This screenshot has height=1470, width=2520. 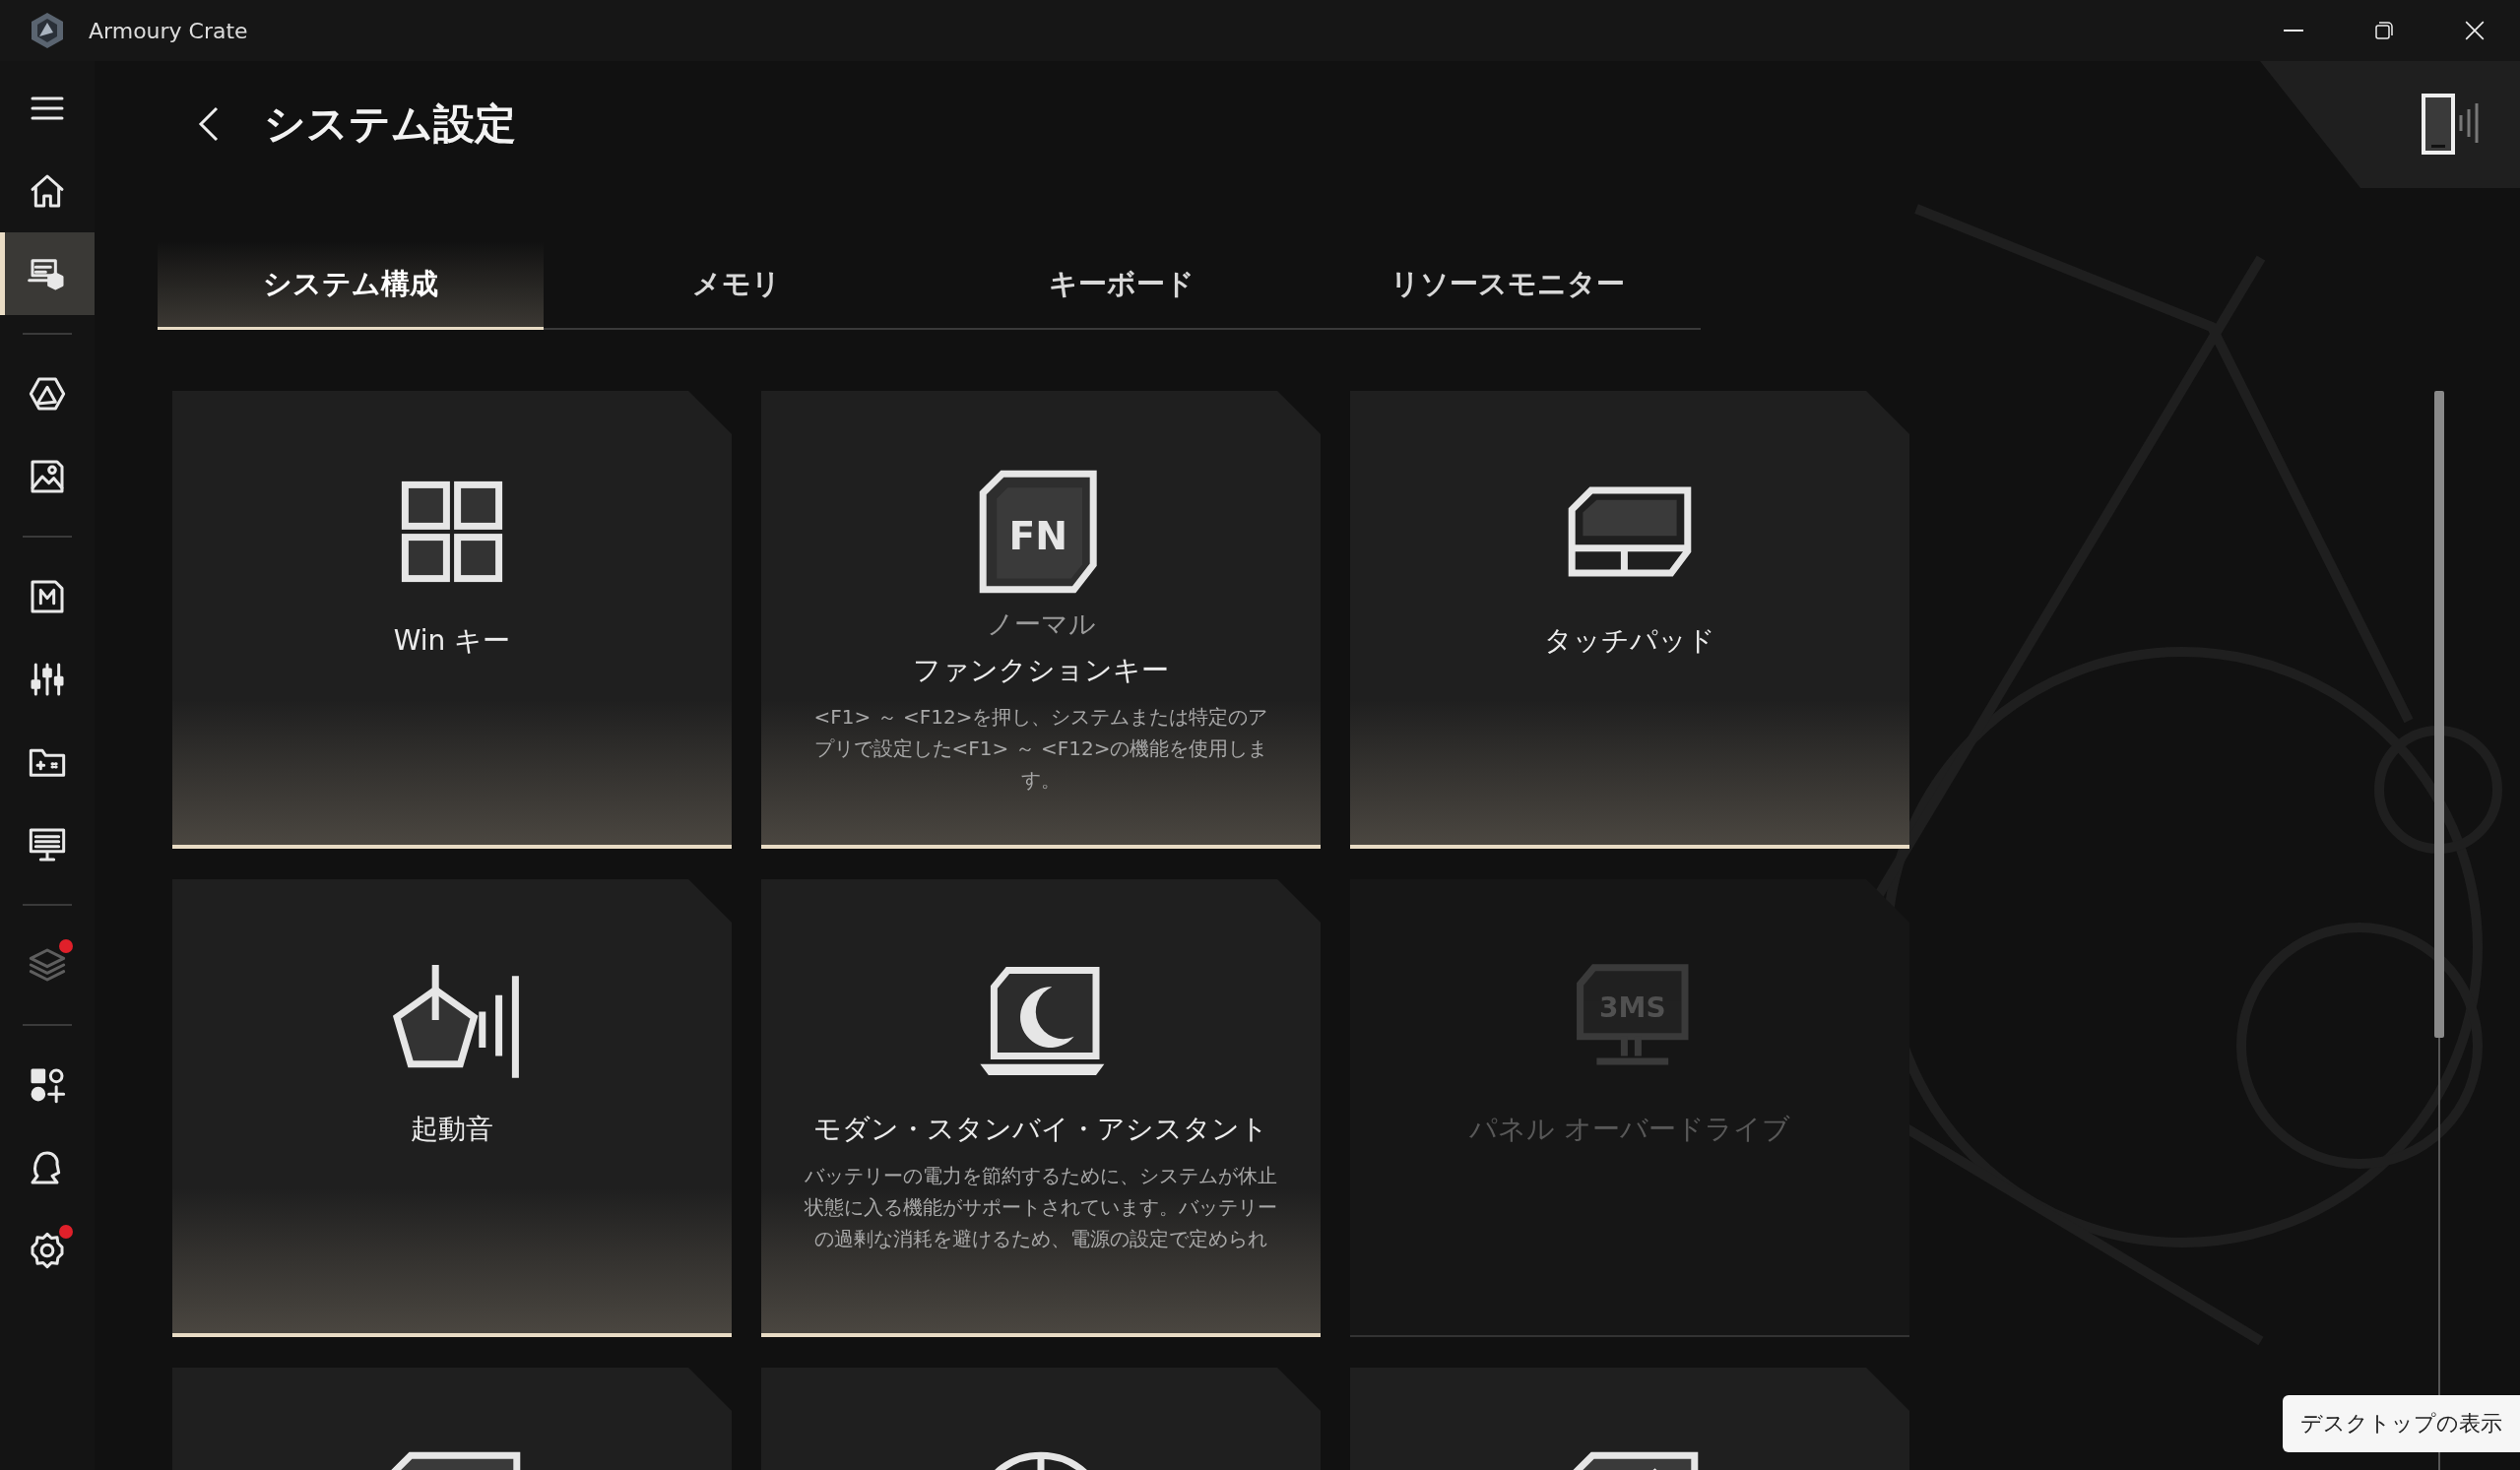 What do you see at coordinates (47, 273) in the screenshot?
I see `sidebar-item` at bounding box center [47, 273].